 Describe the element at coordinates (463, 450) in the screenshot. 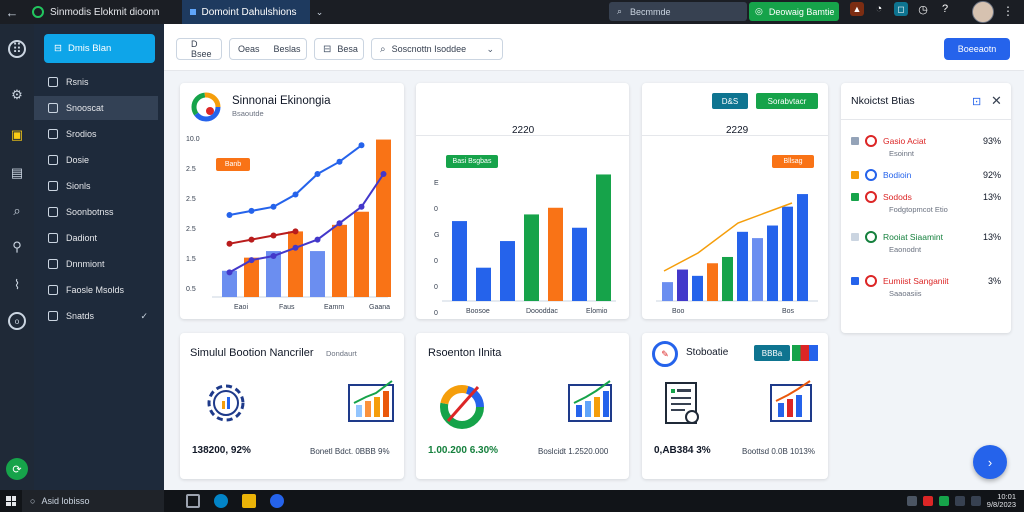

I see `kpi-value: 1.00.200 6.30%` at that location.